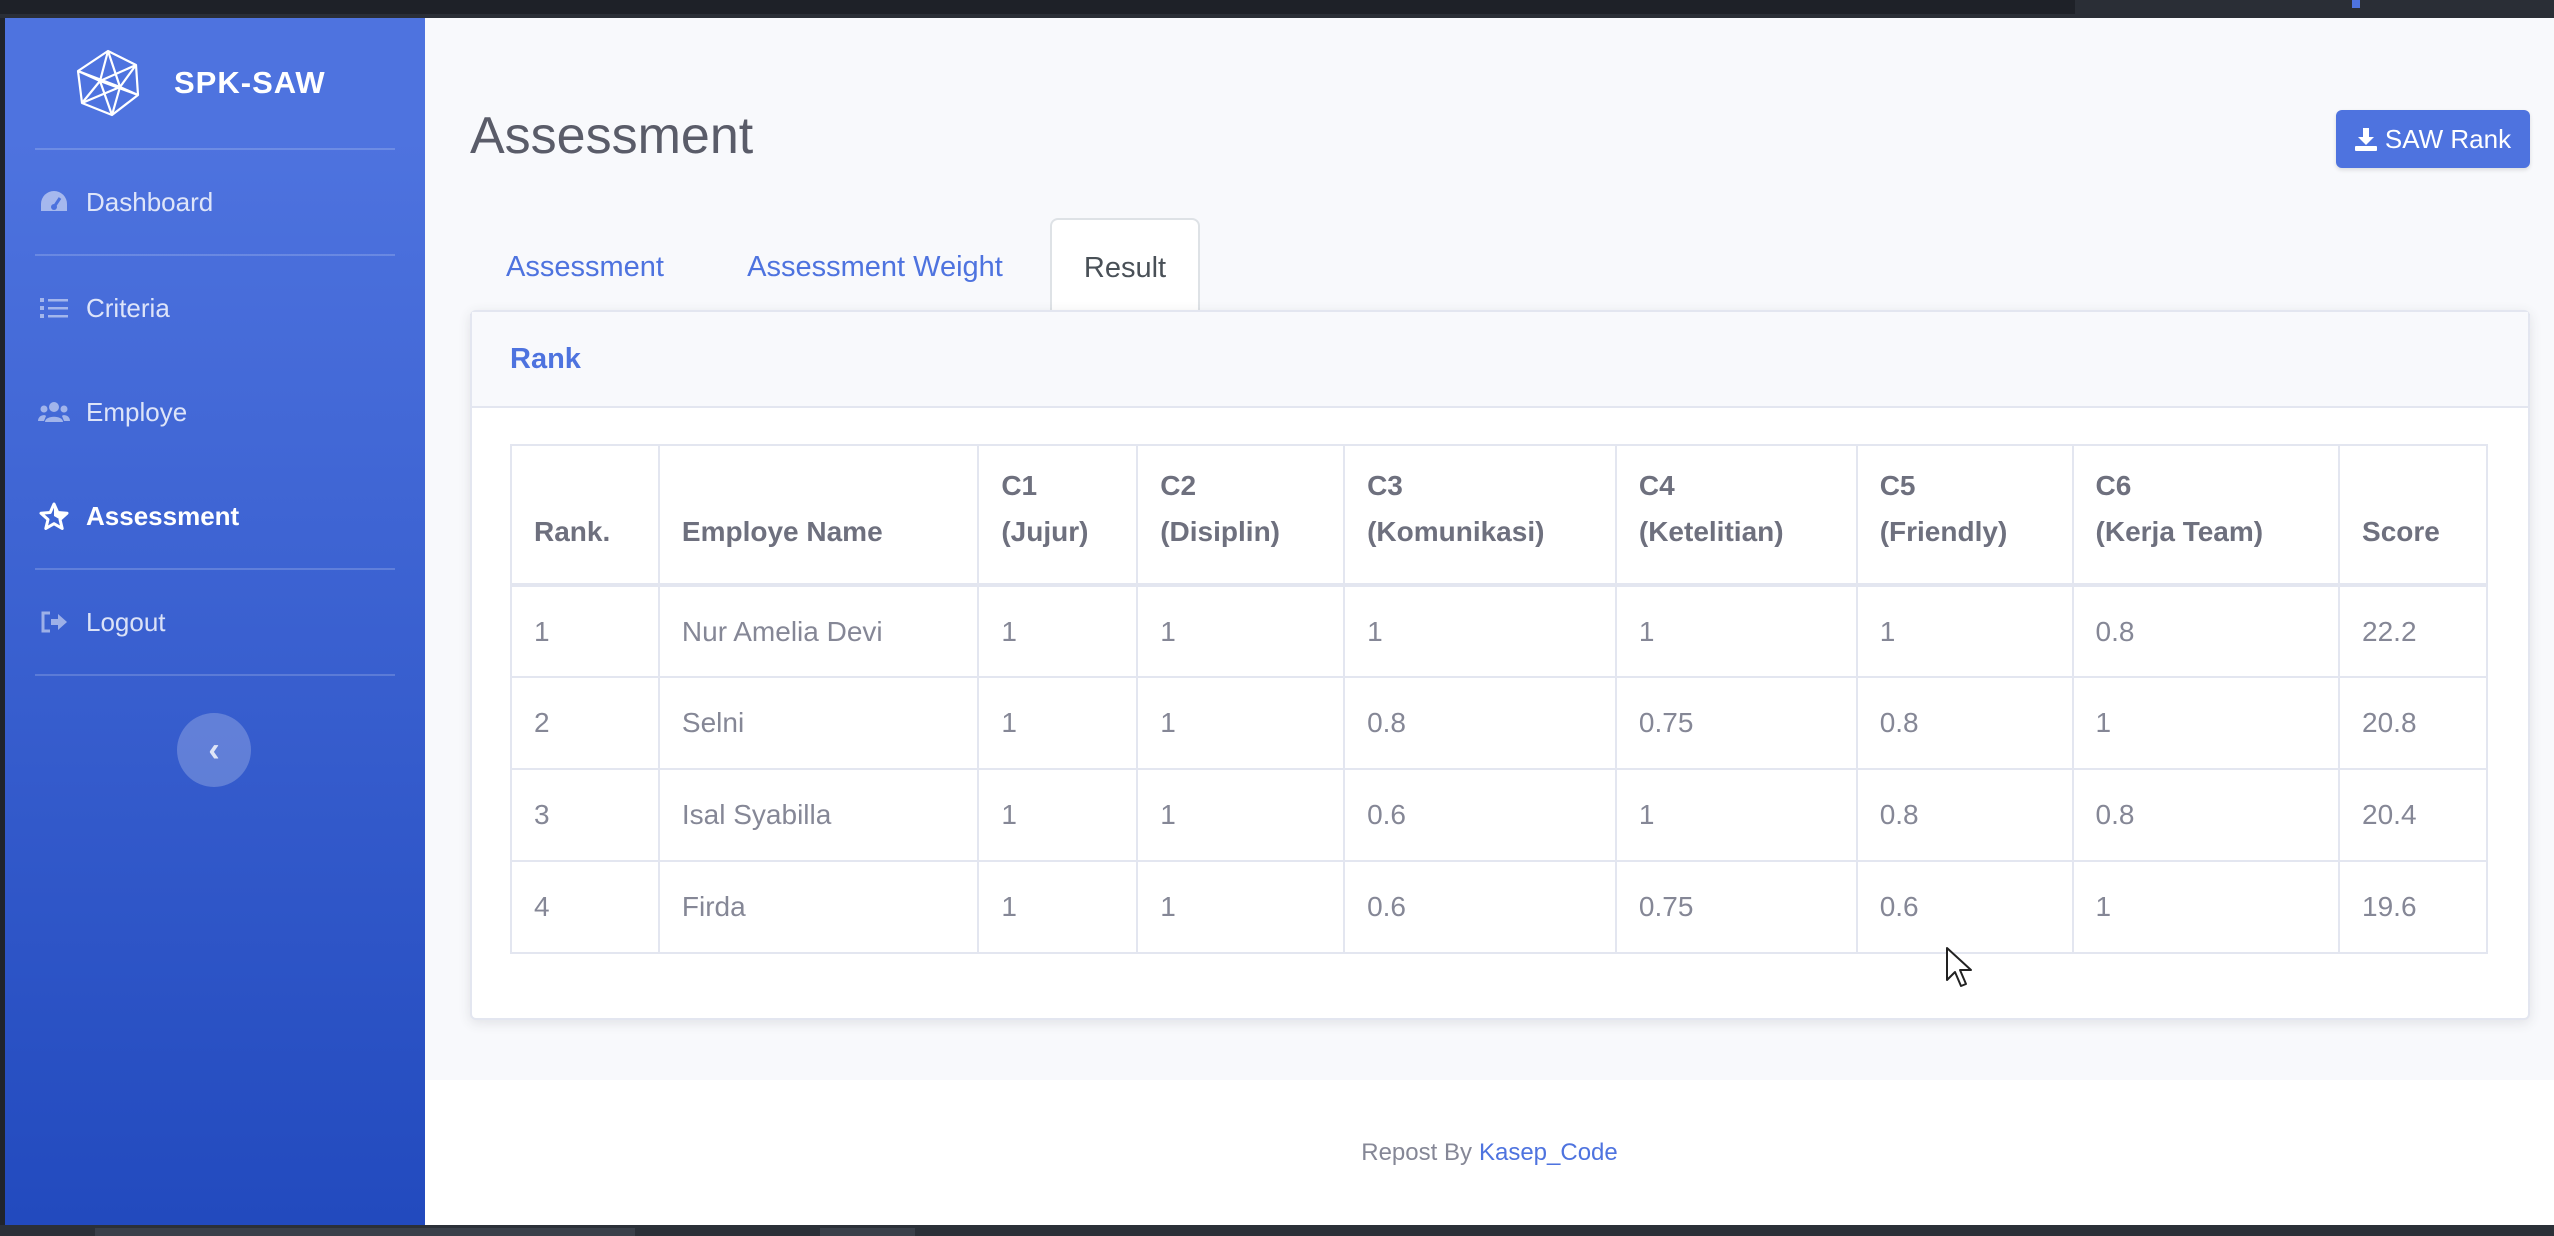 The image size is (2554, 1236). What do you see at coordinates (1045, 531) in the screenshot?
I see `column-header-criterion: (Jujur)` at bounding box center [1045, 531].